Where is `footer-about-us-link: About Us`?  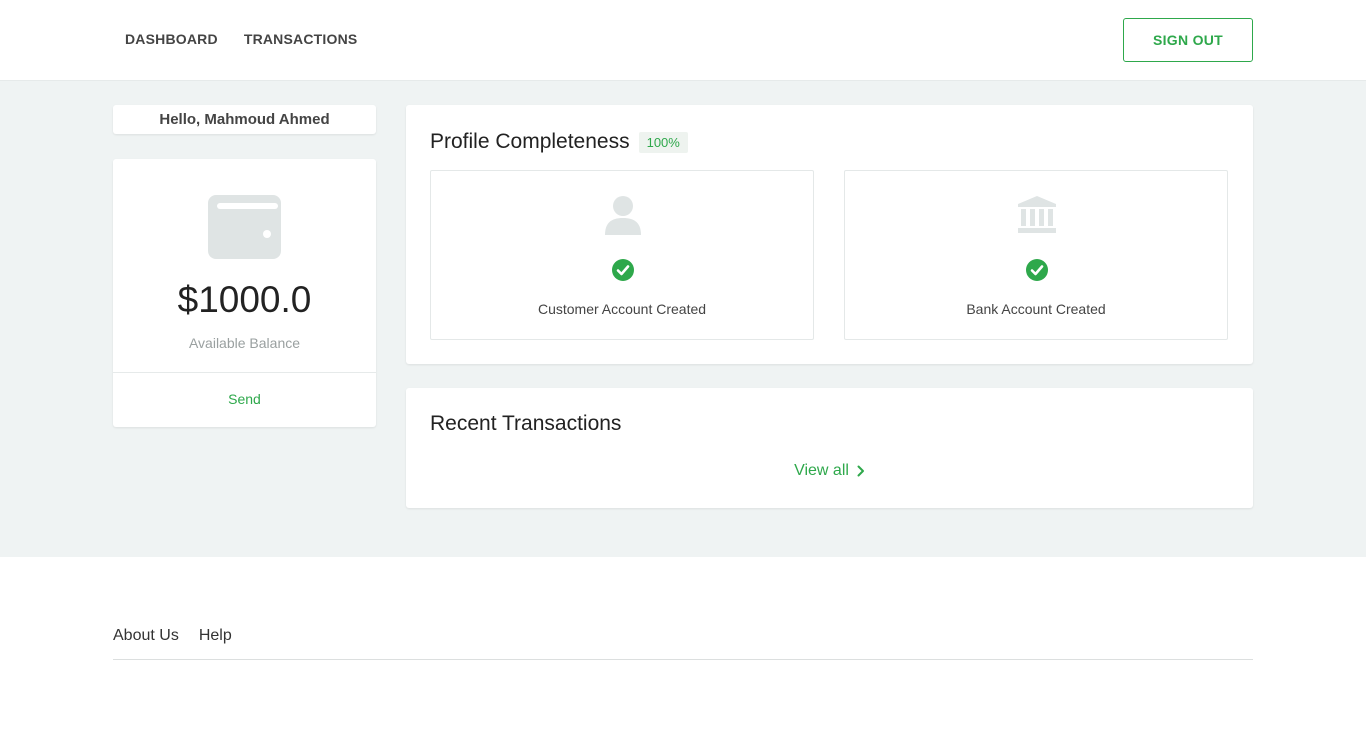
footer-about-us-link: About Us is located at coordinates (146, 636).